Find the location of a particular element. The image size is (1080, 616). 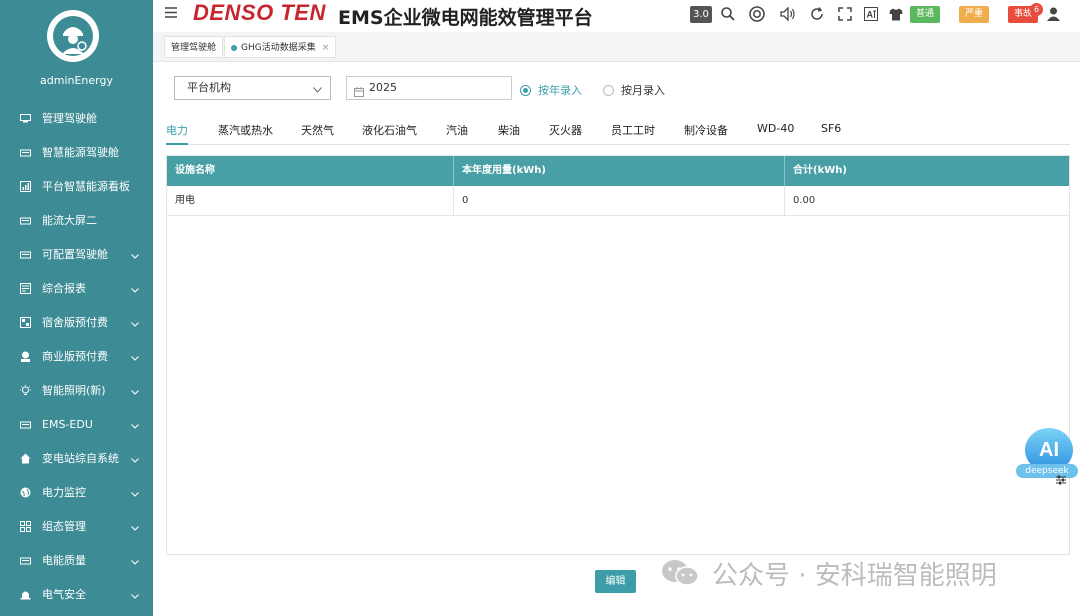

tab-label: GHG活动数据采集 is located at coordinates (278, 48).